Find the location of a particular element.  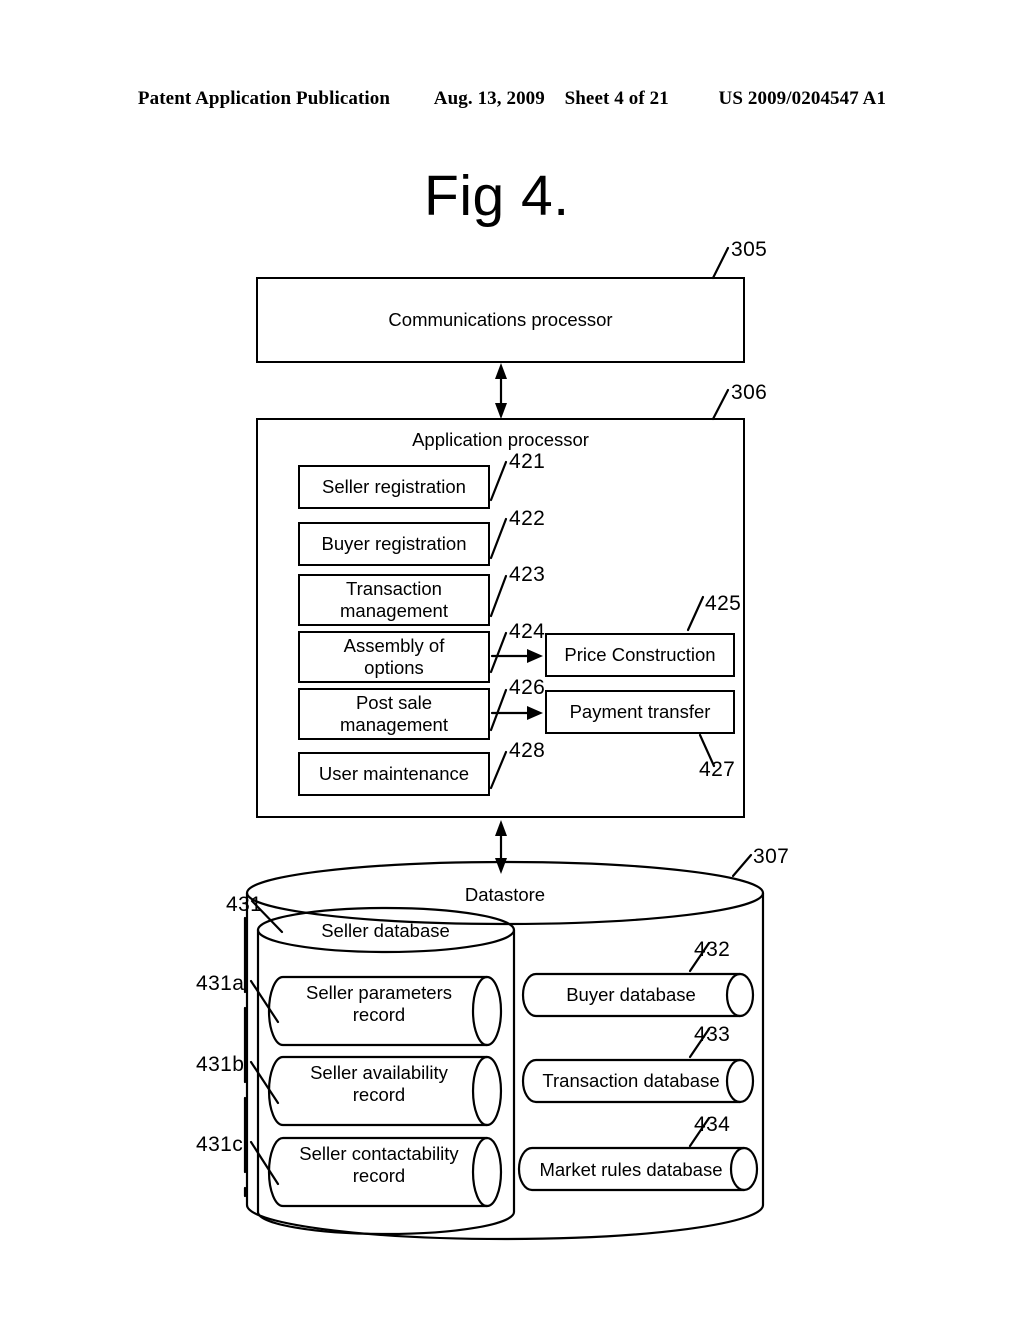

module-assembly-of-options: Assembly of options is located at coordinates (394, 657).